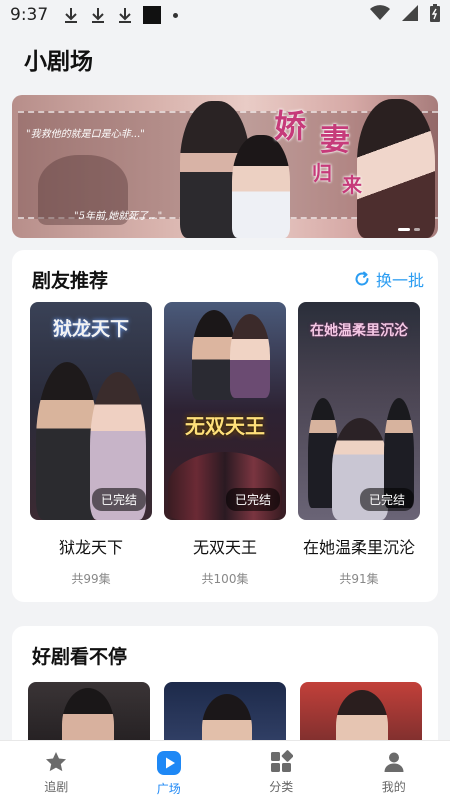 The height and width of the screenshot is (800, 450). I want to click on tab-mine: 我的, so click(394, 770).